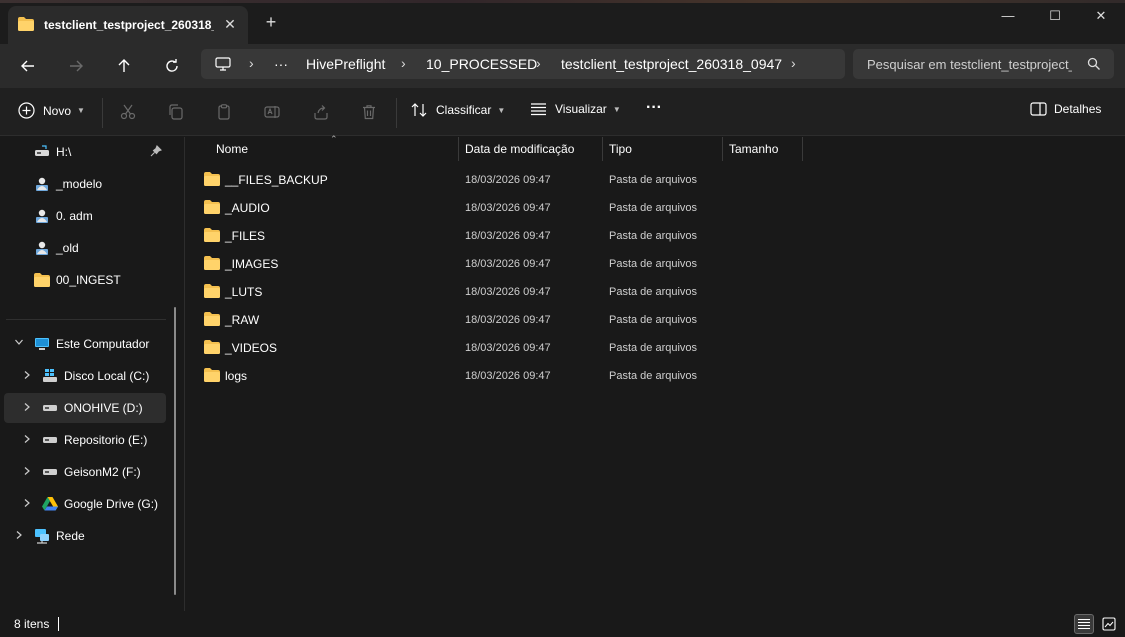 This screenshot has width=1125, height=637. What do you see at coordinates (51, 110) in the screenshot?
I see `new-button: Novo ▼` at bounding box center [51, 110].